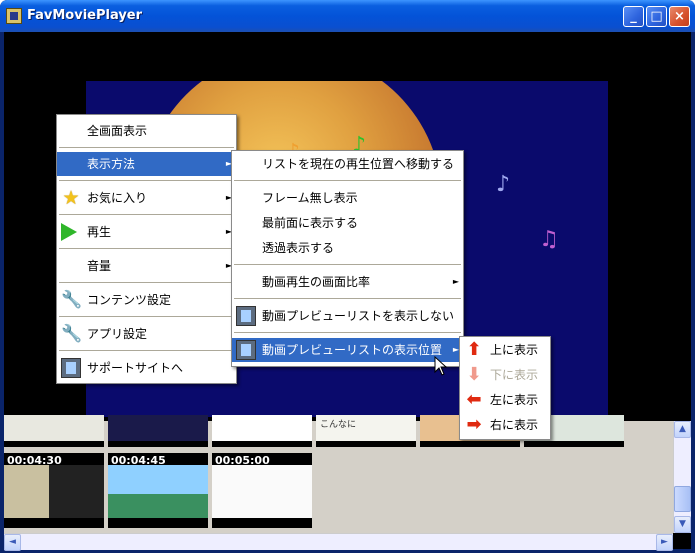 The width and height of the screenshot is (695, 553). I want to click on arrow-up-icon: ⬆, so click(474, 349).